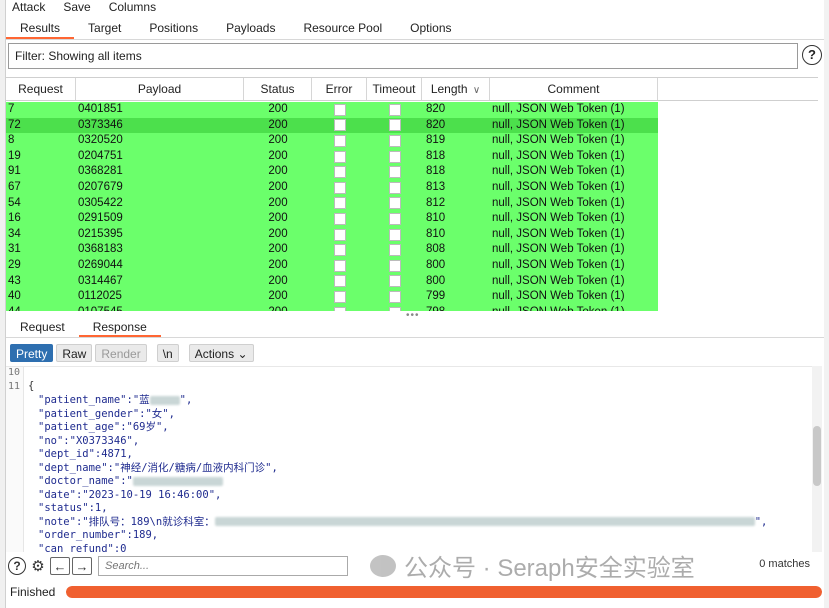  Describe the element at coordinates (31, 386) in the screenshot. I see `open-brace: {` at that location.